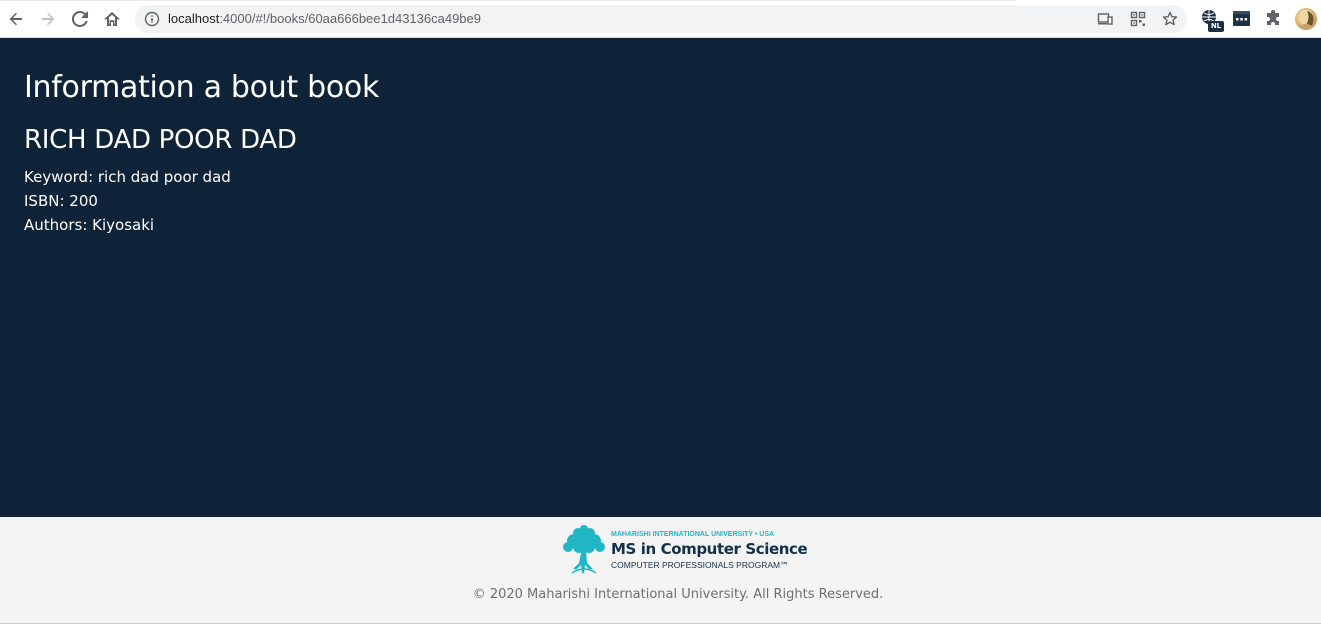 The height and width of the screenshot is (624, 1321). I want to click on back-button, so click(16, 19).